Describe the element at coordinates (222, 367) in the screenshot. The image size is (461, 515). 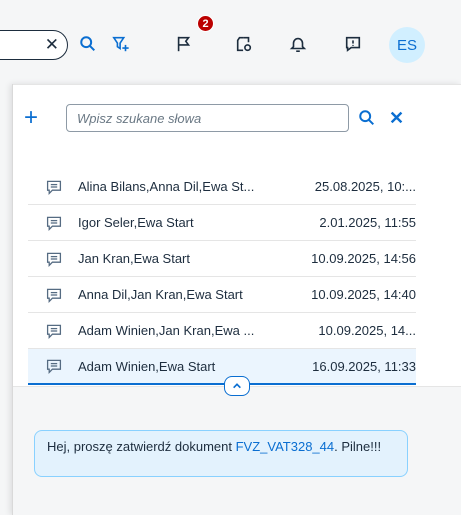
I see `list-item-selected: Adam Winien,Ewa Start 16.09.2025, 11:33` at that location.